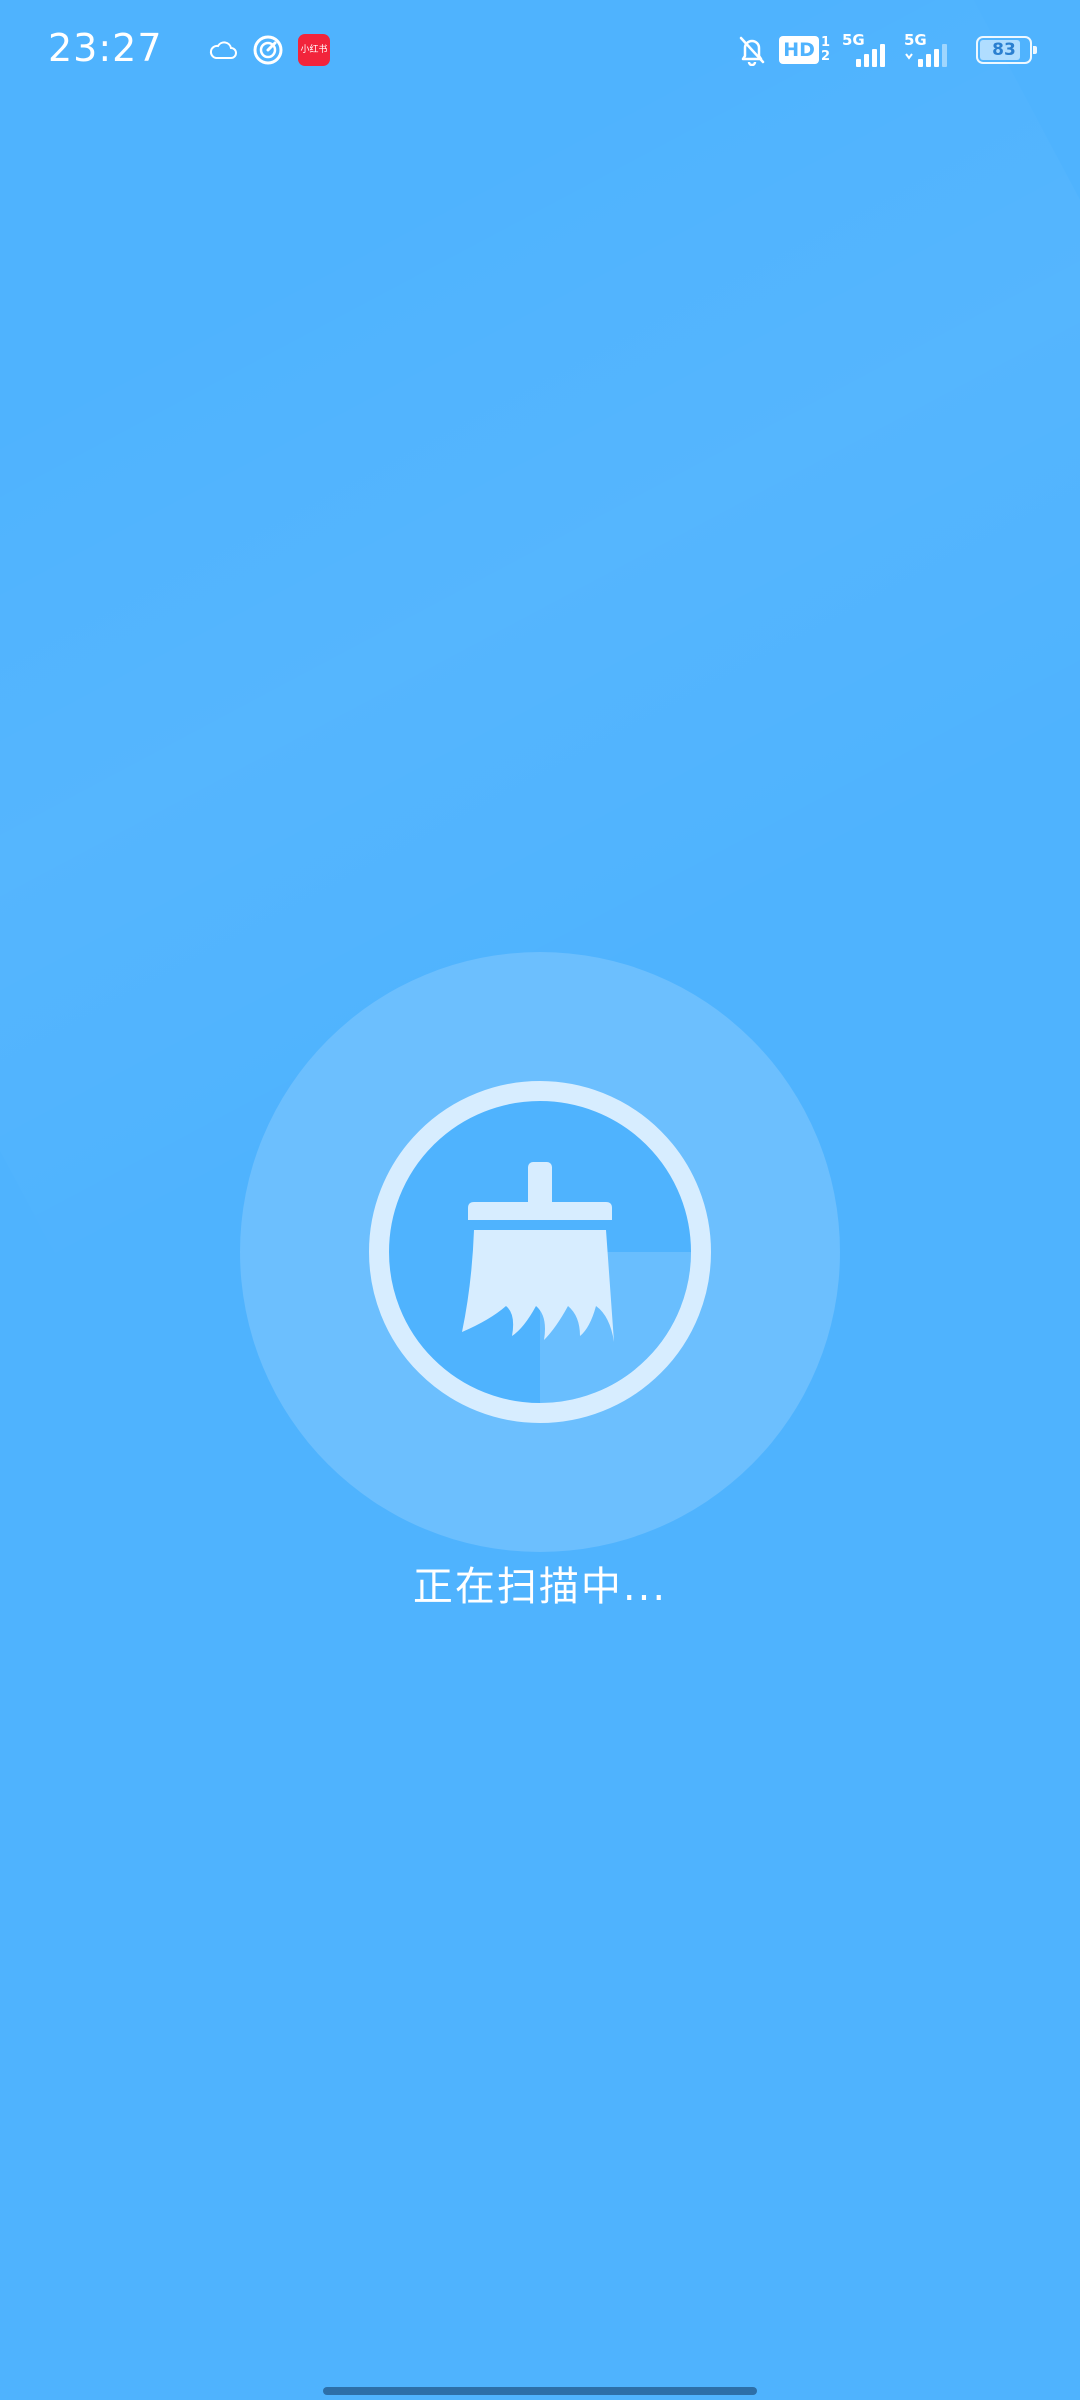 The width and height of the screenshot is (1080, 2400). I want to click on hd-icon: HD 1 2, so click(804, 50).